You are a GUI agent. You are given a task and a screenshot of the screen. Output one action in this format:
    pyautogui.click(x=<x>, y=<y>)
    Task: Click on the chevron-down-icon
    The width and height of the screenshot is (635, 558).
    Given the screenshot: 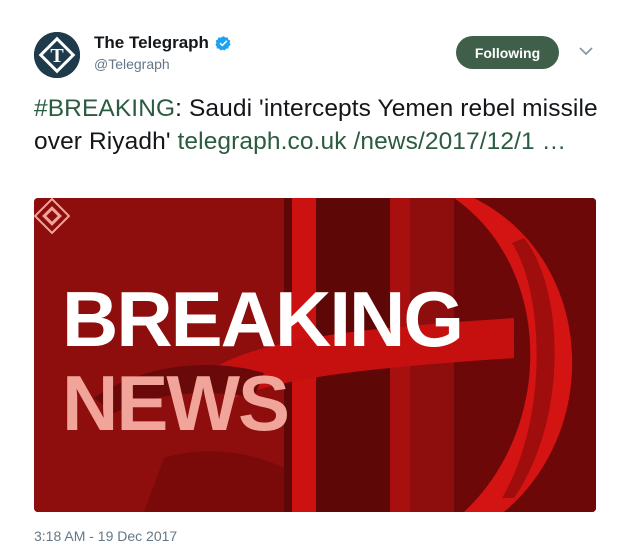 What is the action you would take?
    pyautogui.click(x=586, y=51)
    